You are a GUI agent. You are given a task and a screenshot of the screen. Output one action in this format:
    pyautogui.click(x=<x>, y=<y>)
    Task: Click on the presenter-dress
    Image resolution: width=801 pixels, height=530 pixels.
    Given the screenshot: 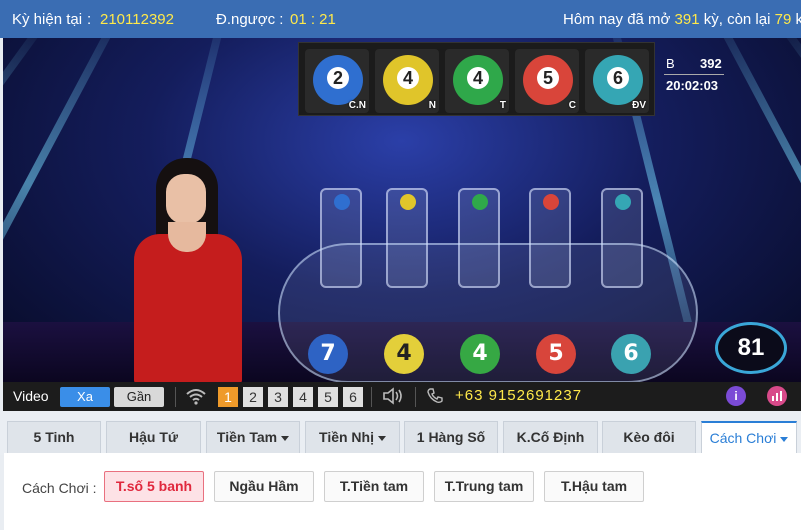 What is the action you would take?
    pyautogui.click(x=188, y=308)
    